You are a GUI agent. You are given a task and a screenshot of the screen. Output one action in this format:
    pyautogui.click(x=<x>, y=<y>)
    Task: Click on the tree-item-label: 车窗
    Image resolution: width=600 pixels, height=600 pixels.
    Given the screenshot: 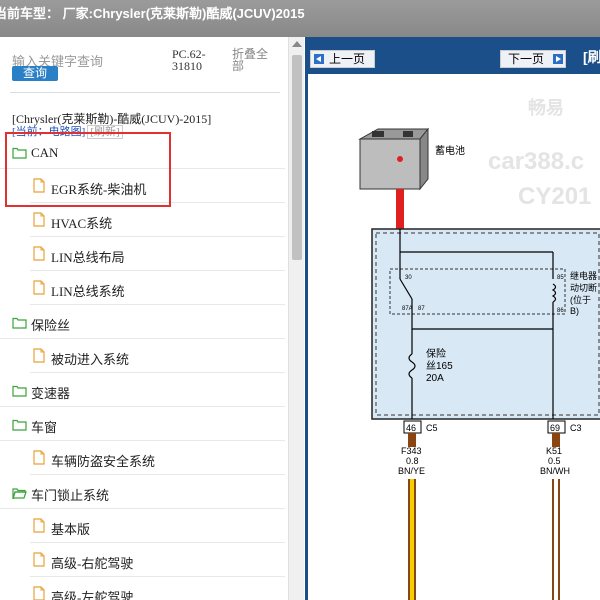 What is the action you would take?
    pyautogui.click(x=44, y=427)
    